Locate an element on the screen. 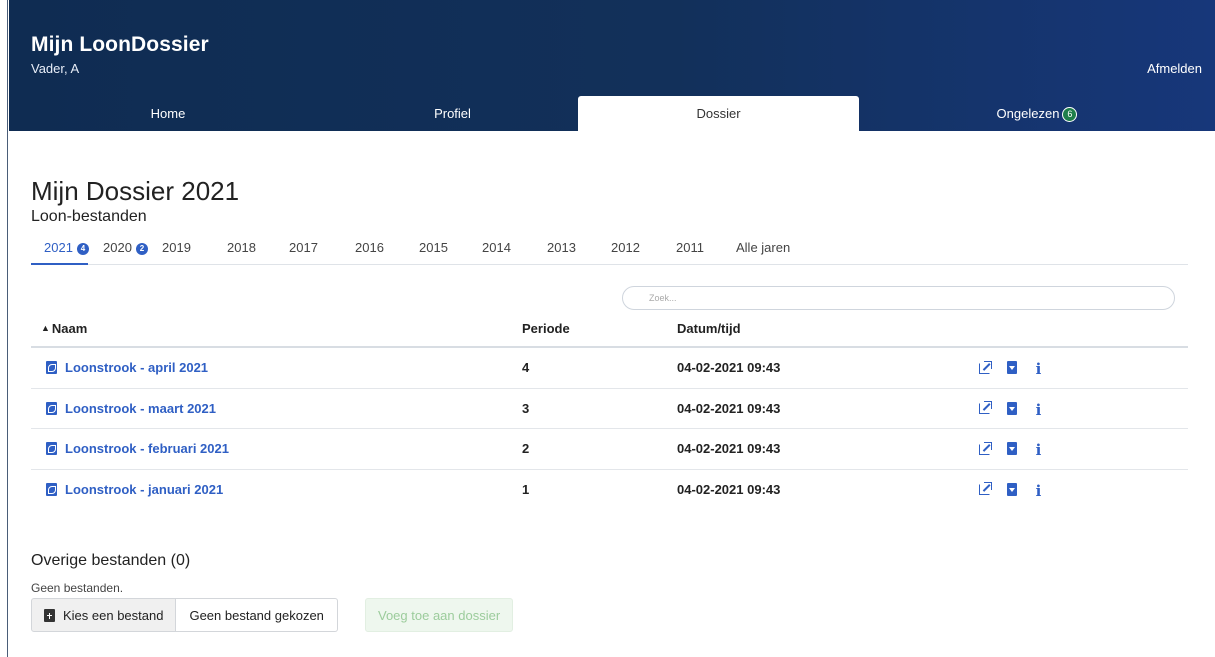  file-name: Loonstrook - maart 2021 is located at coordinates (140, 408).